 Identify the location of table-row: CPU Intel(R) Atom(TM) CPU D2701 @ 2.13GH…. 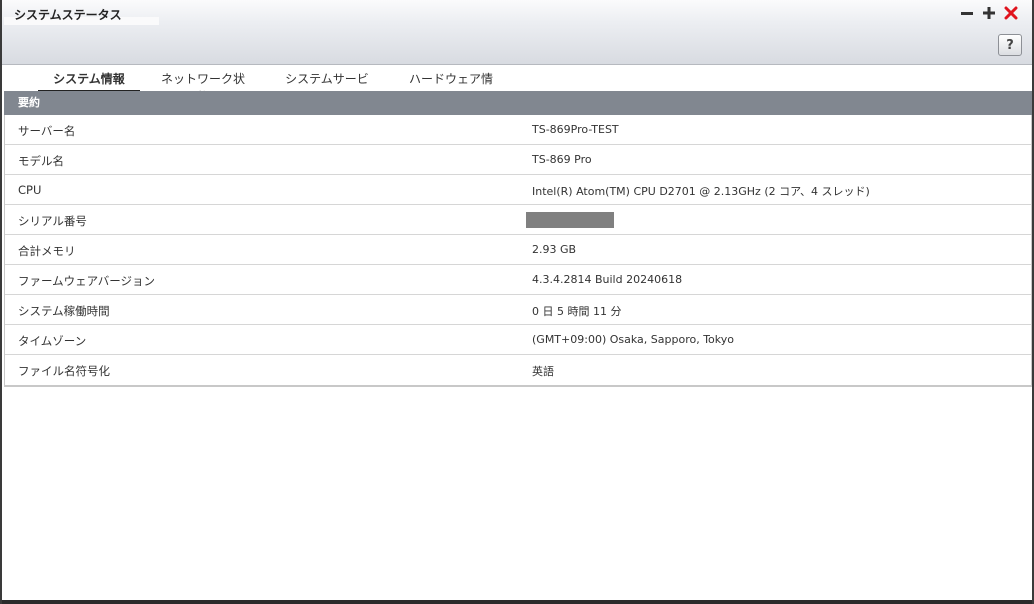
(518, 190).